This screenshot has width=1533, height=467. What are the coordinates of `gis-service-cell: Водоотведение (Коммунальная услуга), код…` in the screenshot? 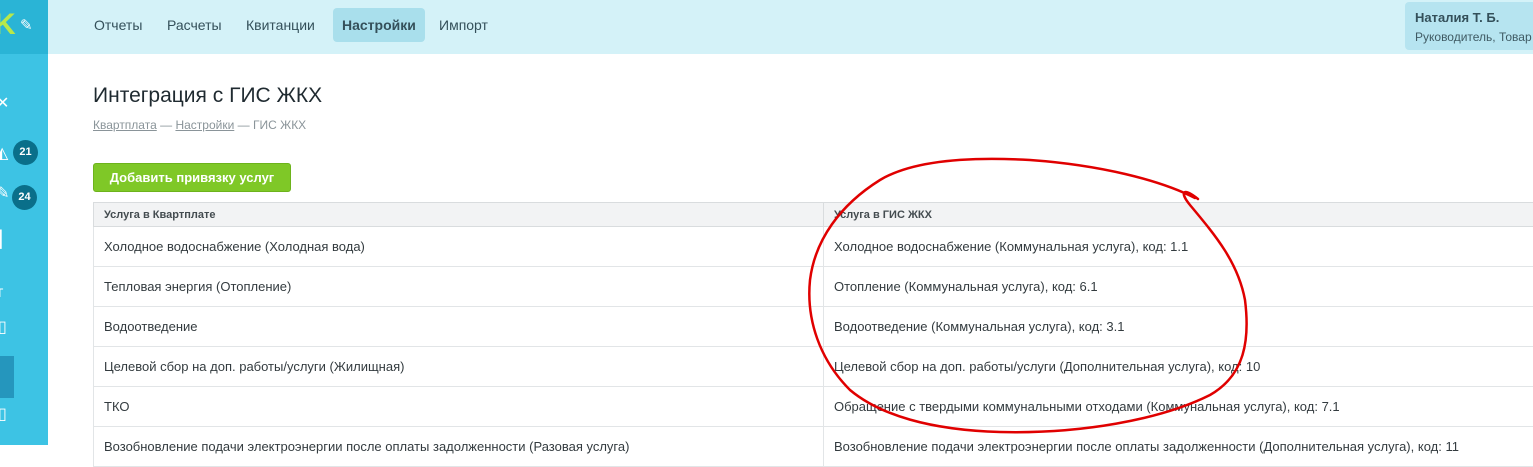 It's located at (1178, 327).